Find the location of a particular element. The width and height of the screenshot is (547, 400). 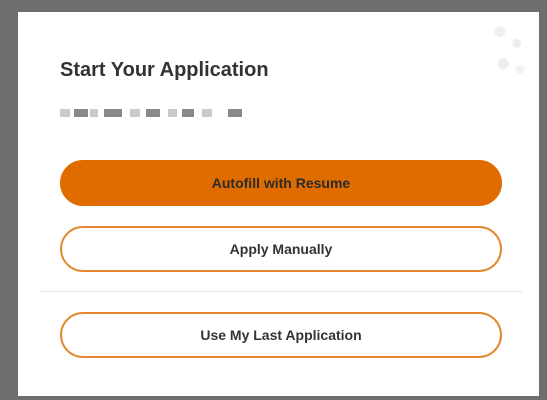

dialog-title: Start Your Application is located at coordinates (164, 70).